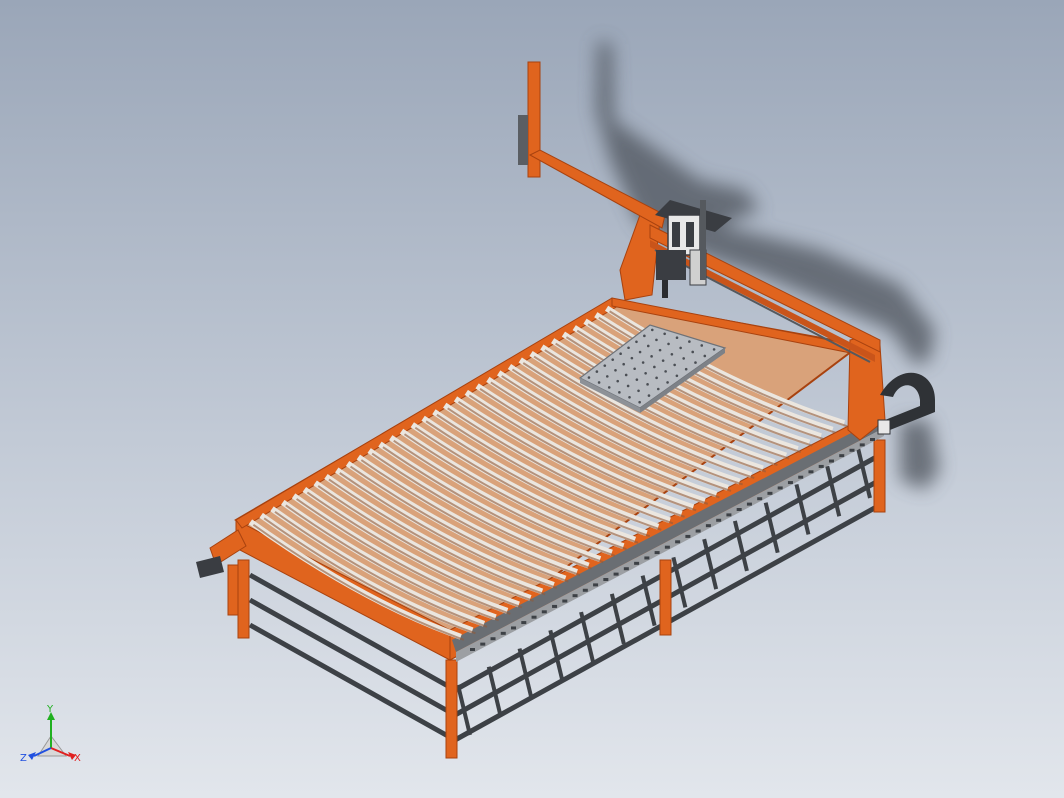 This screenshot has width=1064, height=798. Describe the element at coordinates (50, 709) in the screenshot. I see `y-axis-label: Y` at that location.